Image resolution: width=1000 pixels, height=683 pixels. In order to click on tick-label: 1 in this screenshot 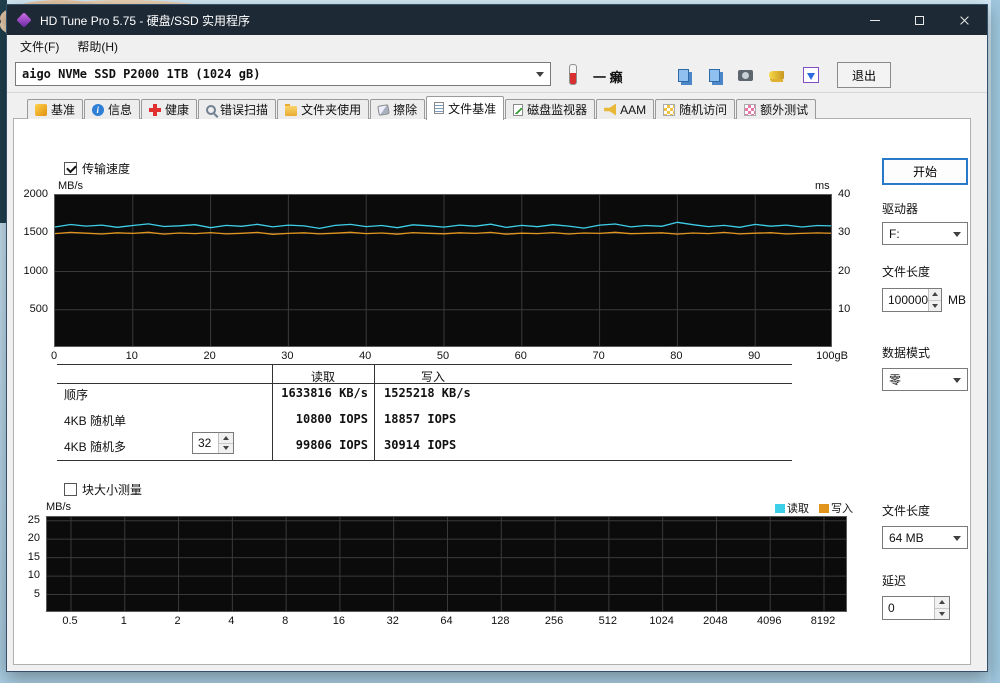, I will do `click(123, 621)`.